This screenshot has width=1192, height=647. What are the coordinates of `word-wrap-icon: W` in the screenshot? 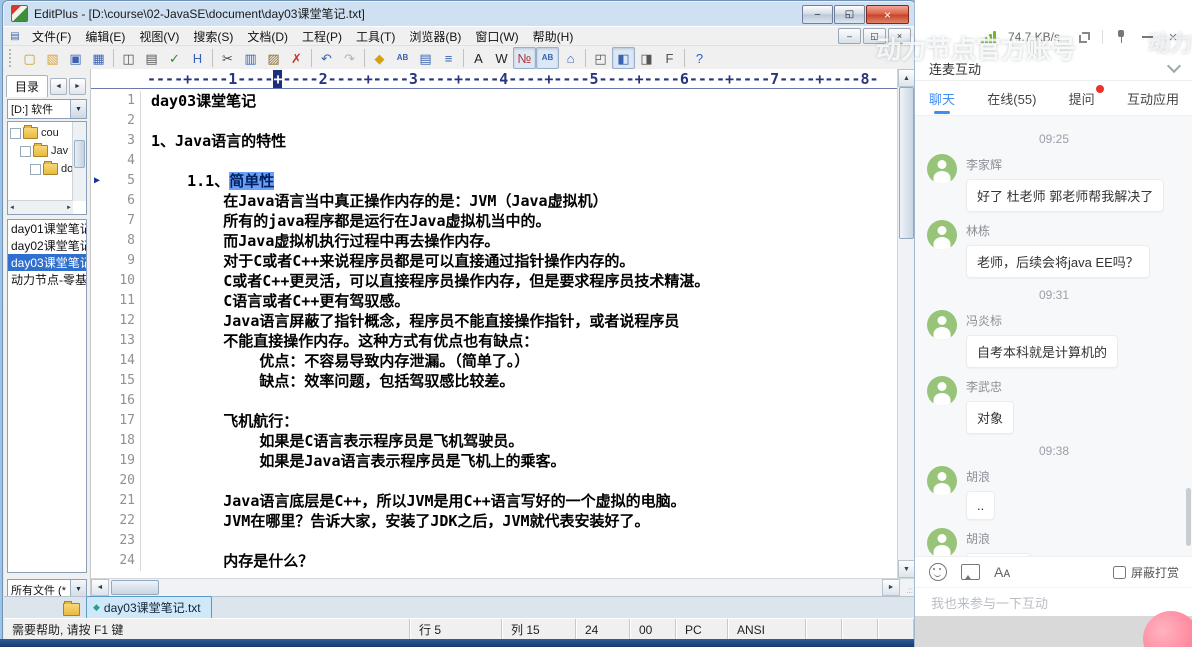 It's located at (501, 58).